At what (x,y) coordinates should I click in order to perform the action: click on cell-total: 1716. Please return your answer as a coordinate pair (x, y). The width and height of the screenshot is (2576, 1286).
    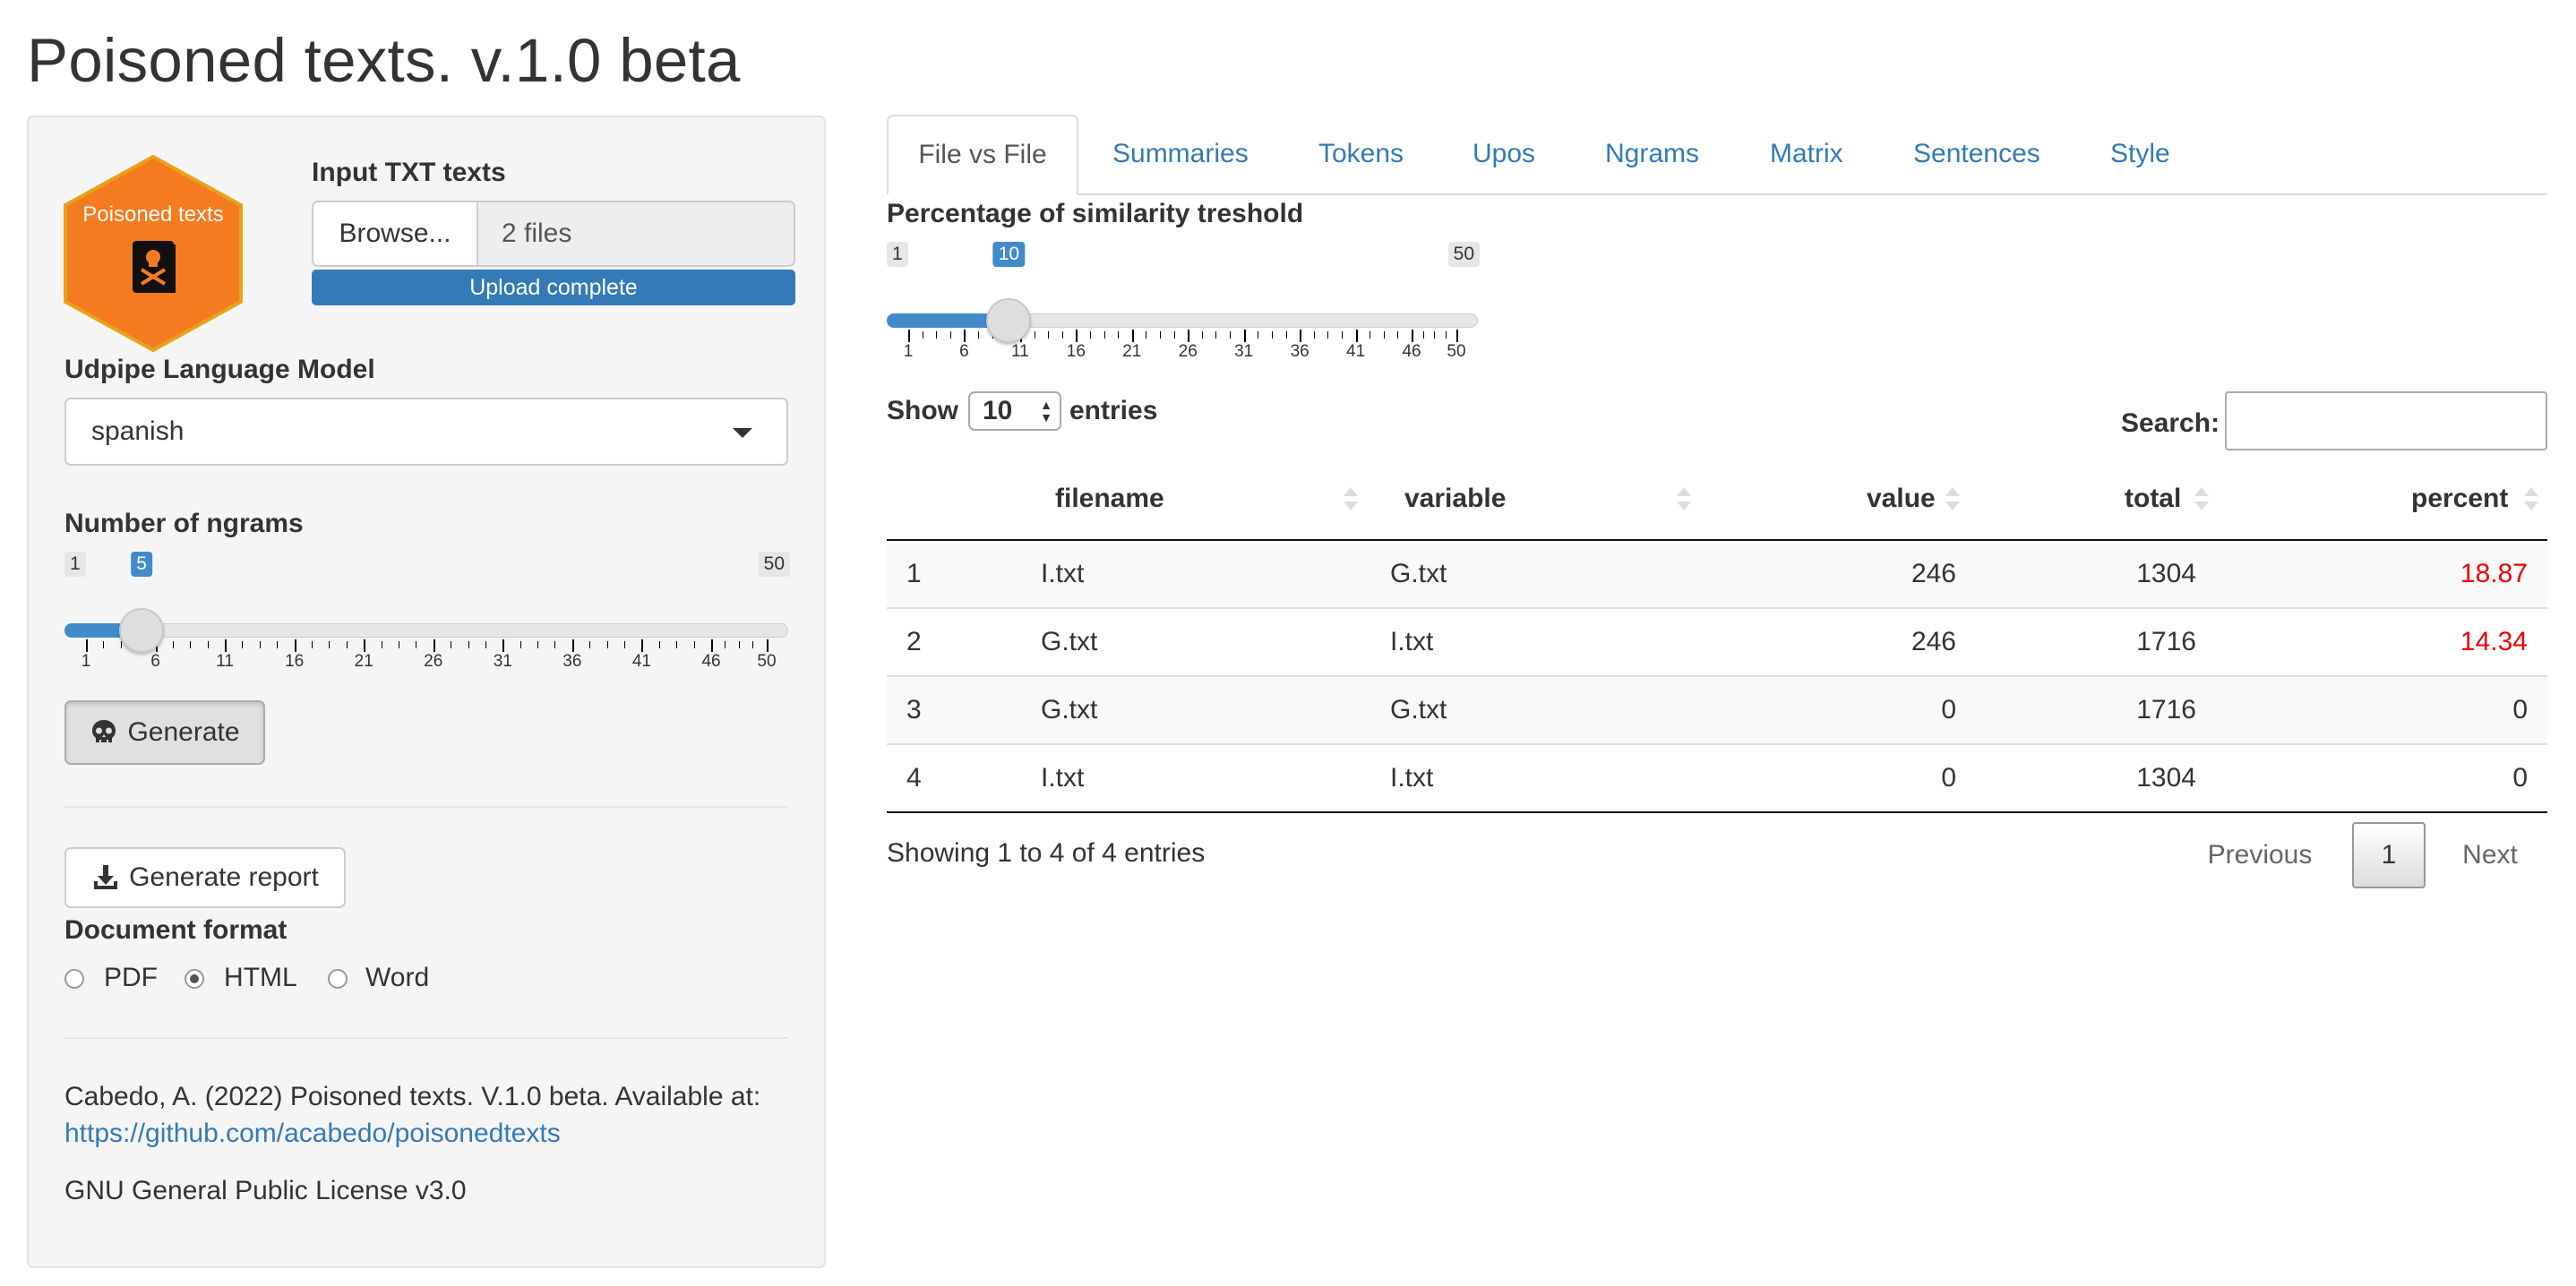
    Looking at the image, I should click on (2166, 642).